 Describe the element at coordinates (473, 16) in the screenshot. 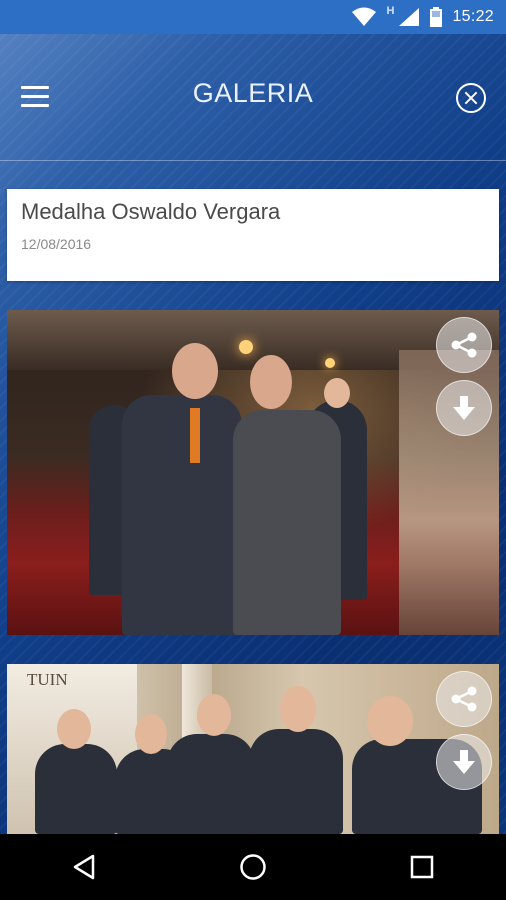

I see `clock: 15:22` at that location.